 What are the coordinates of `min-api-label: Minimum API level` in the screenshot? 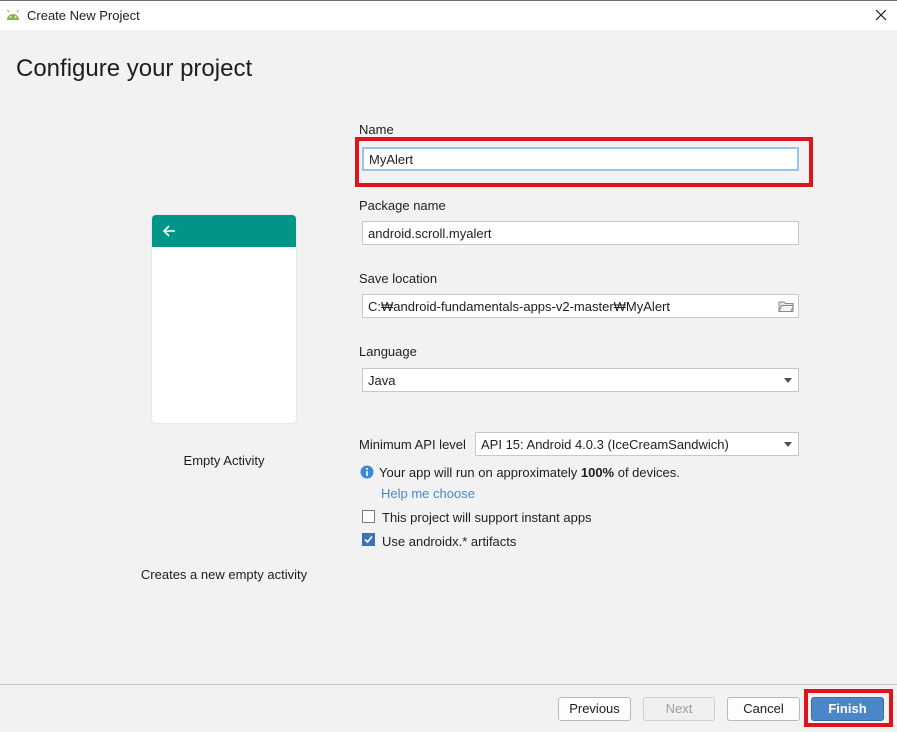 It's located at (412, 444).